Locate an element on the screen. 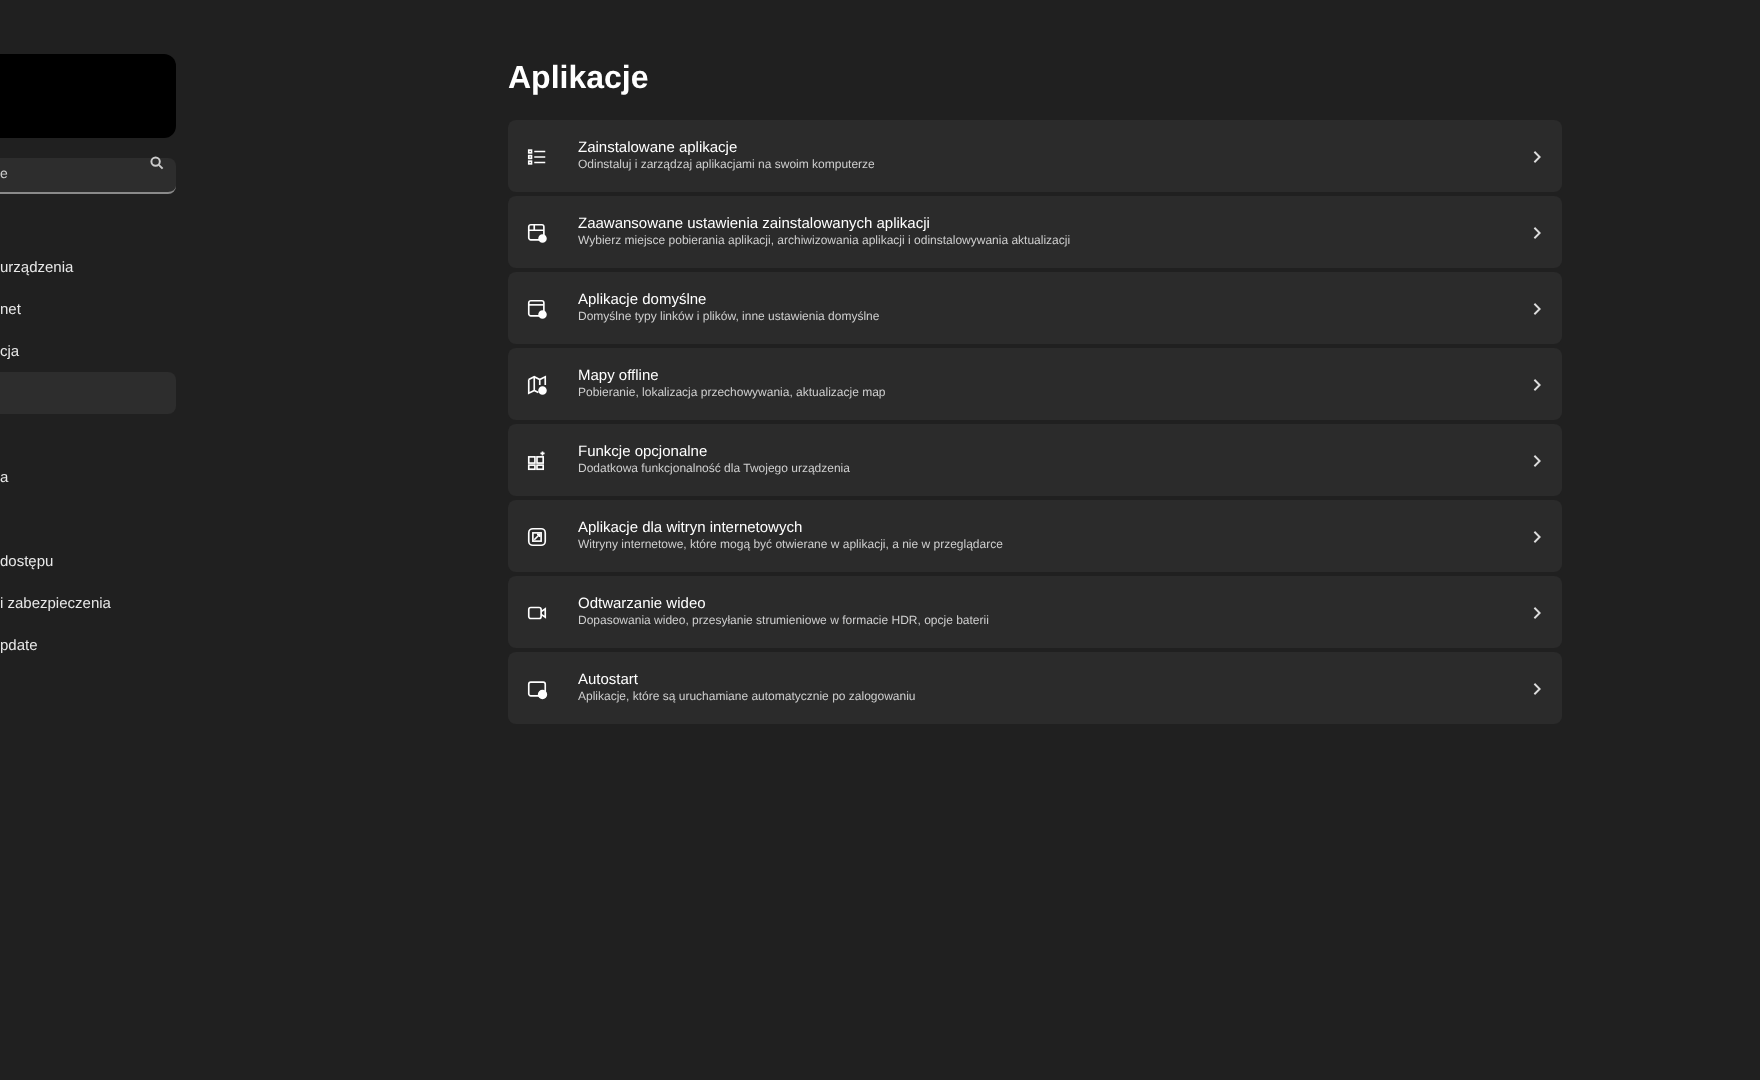 The height and width of the screenshot is (1080, 1760). grid-plus-icon is located at coordinates (537, 460).